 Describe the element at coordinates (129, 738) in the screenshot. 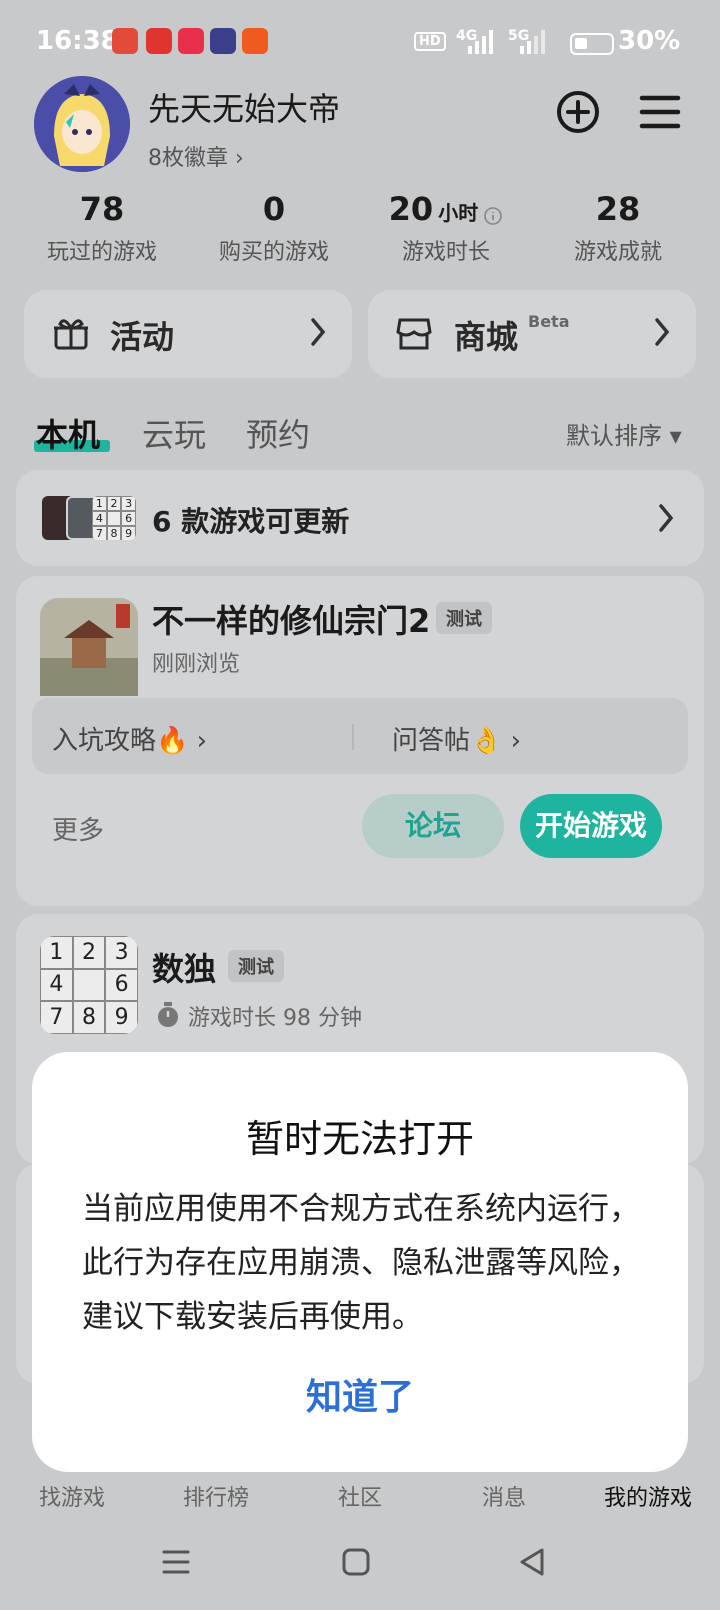

I see `guide-link: 入坑攻略🔥 ›` at that location.